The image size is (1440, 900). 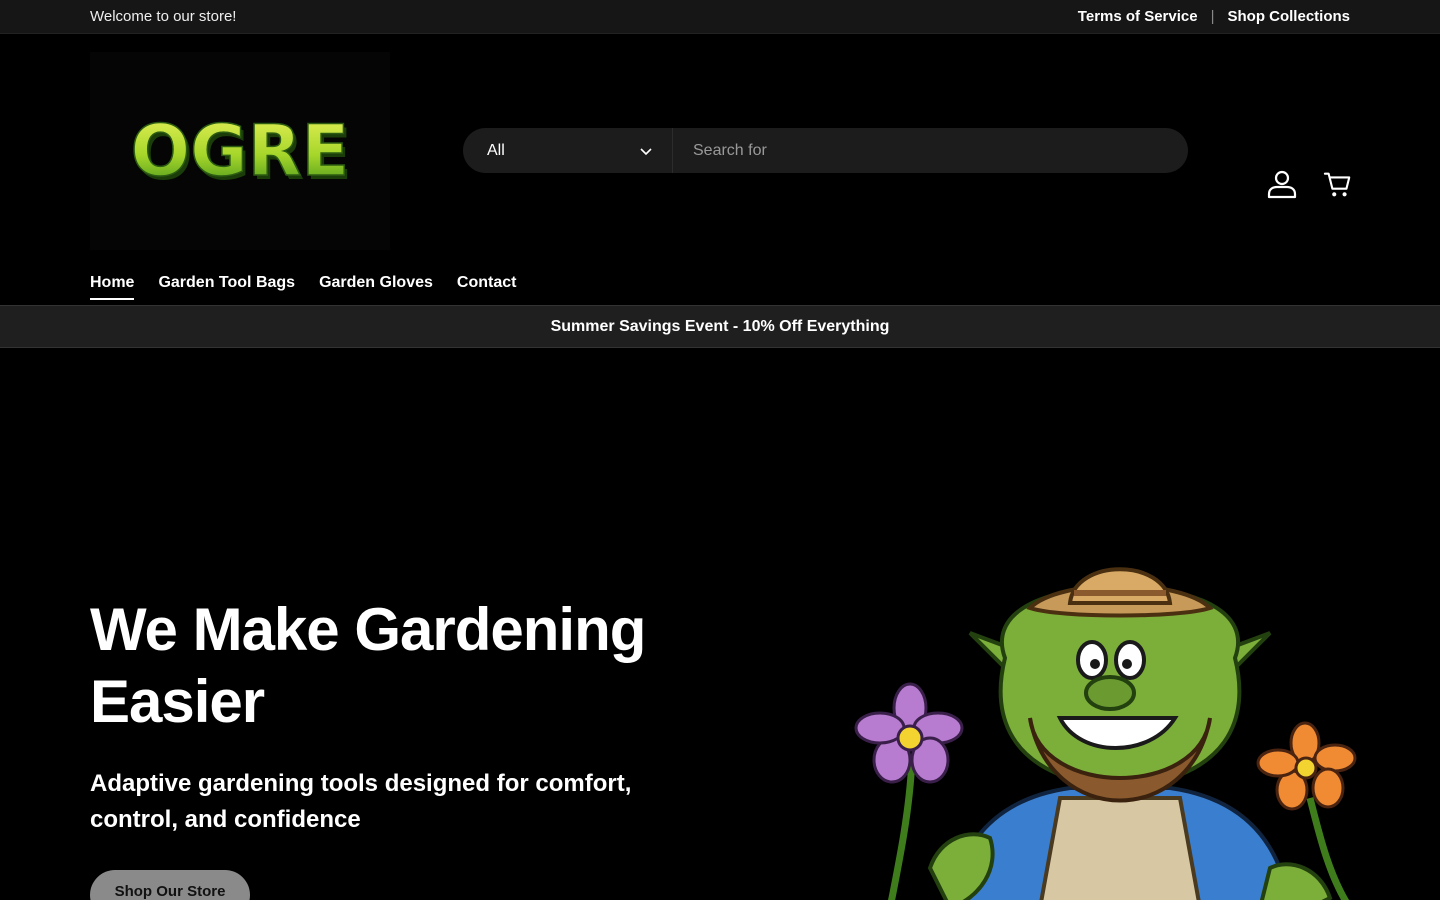 I want to click on search-bar: All, so click(x=825, y=150).